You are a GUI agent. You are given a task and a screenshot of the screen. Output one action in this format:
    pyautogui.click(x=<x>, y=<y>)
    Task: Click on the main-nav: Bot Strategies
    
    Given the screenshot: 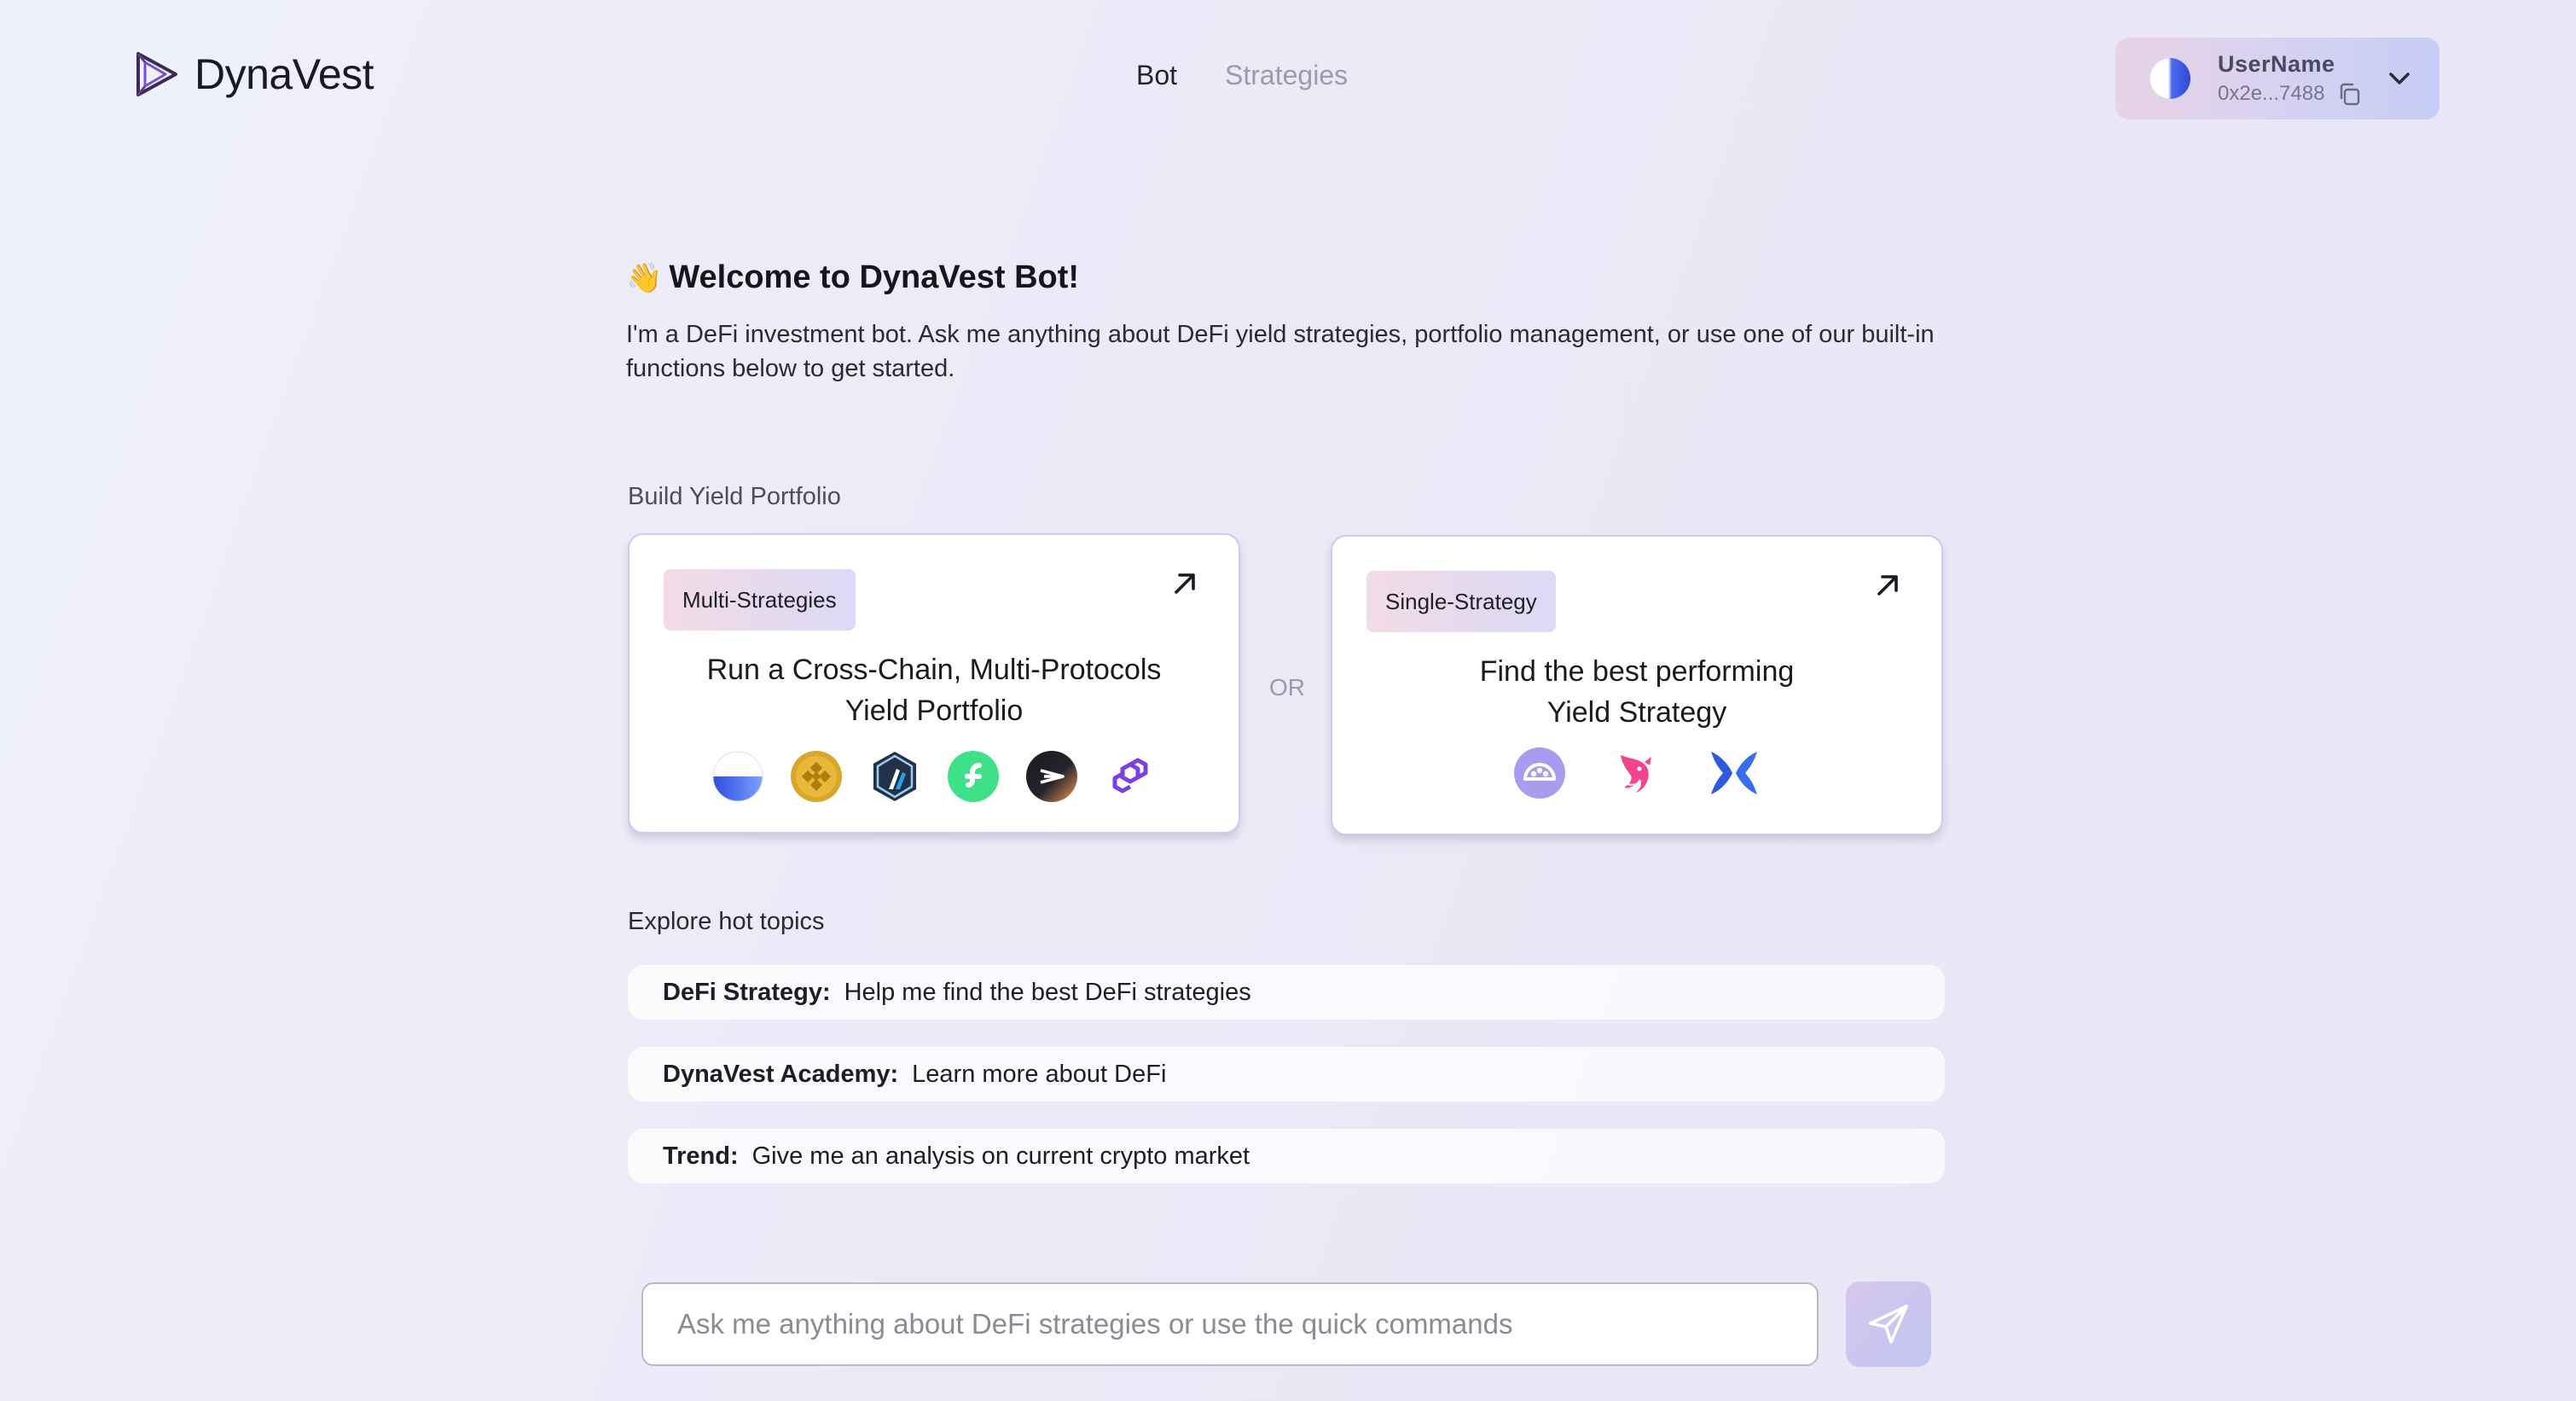 What is the action you would take?
    pyautogui.click(x=1242, y=75)
    